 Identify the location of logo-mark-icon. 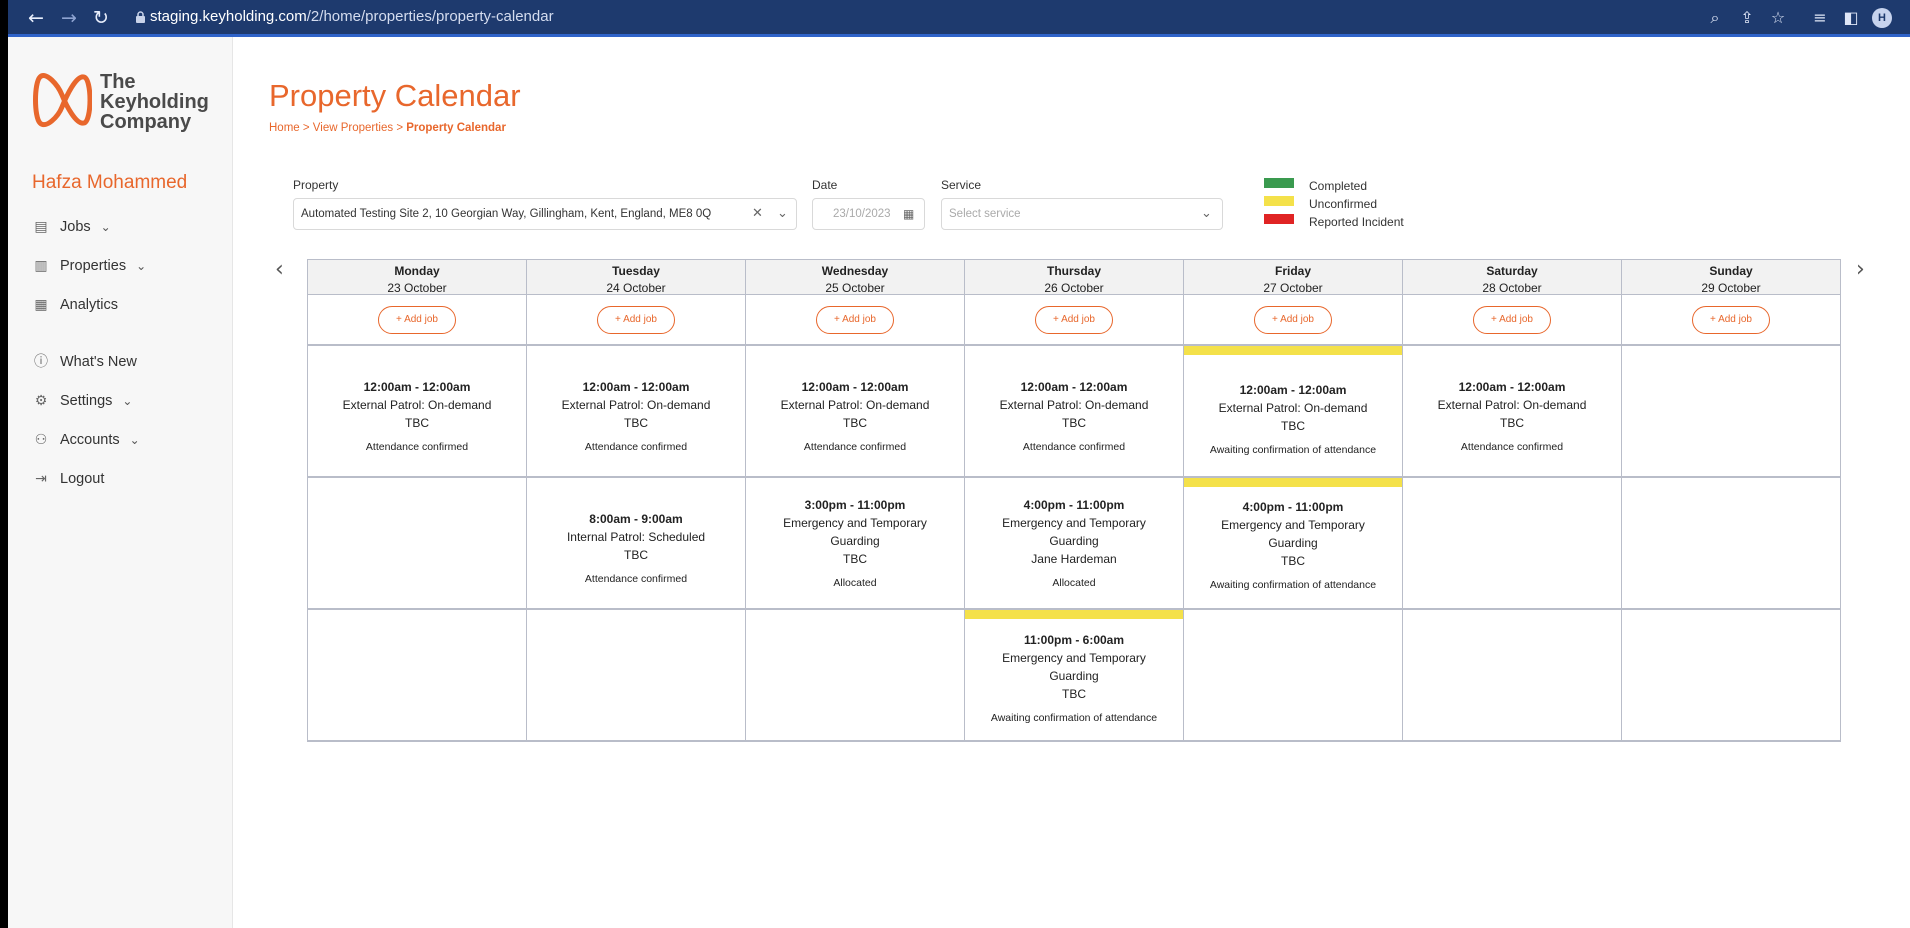
(62, 100).